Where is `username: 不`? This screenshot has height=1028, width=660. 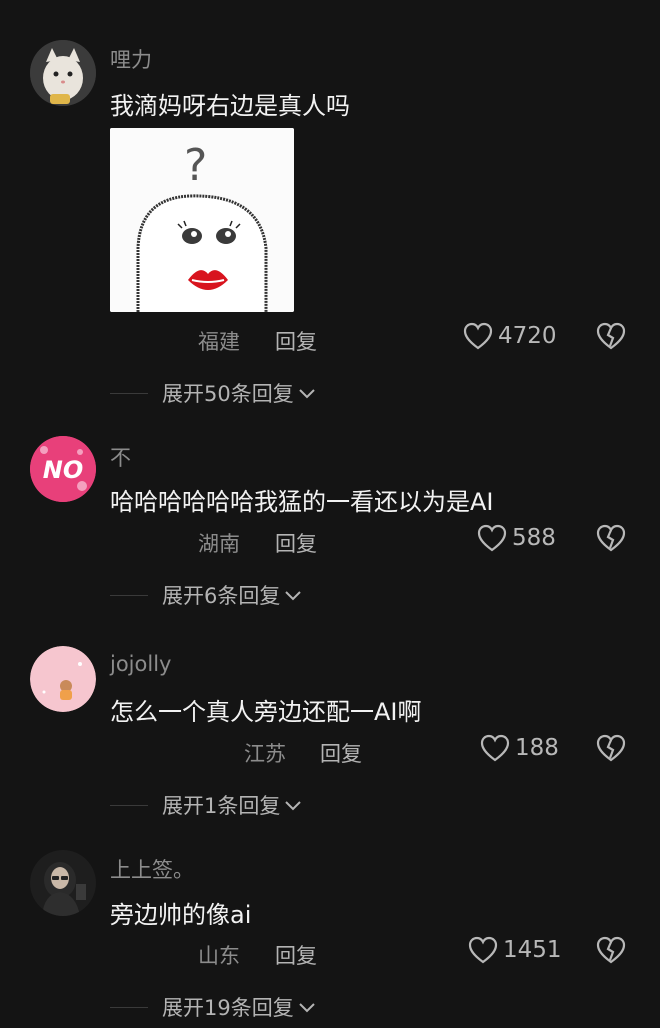
username: 不 is located at coordinates (120, 457).